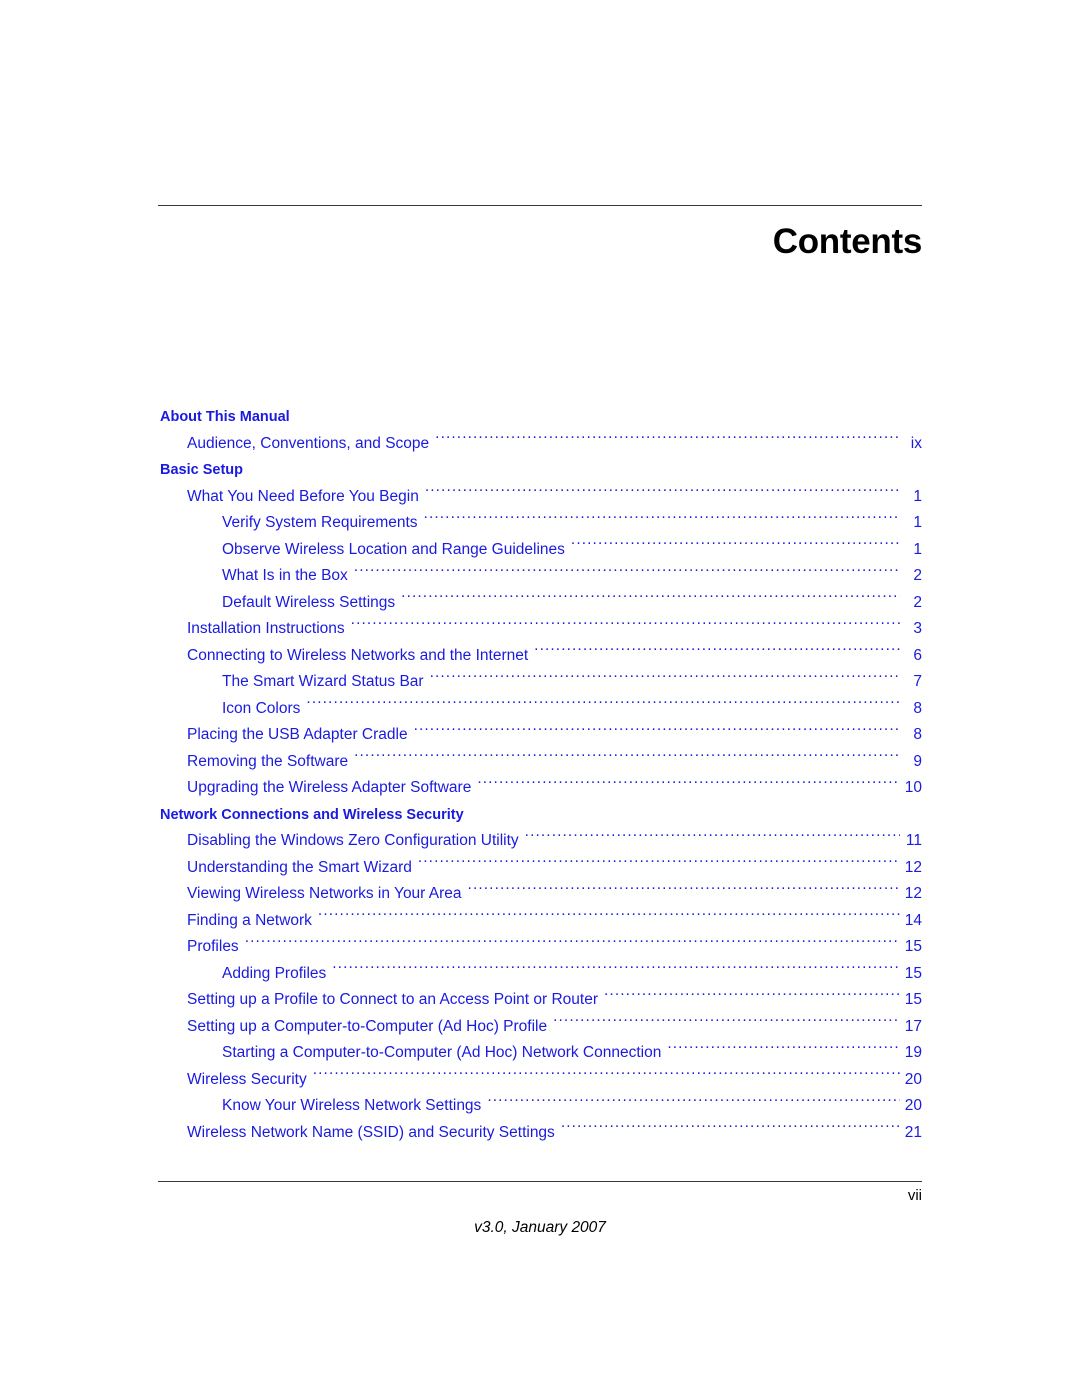 This screenshot has width=1080, height=1397. I want to click on toc-entry-page-number: 21, so click(913, 1132).